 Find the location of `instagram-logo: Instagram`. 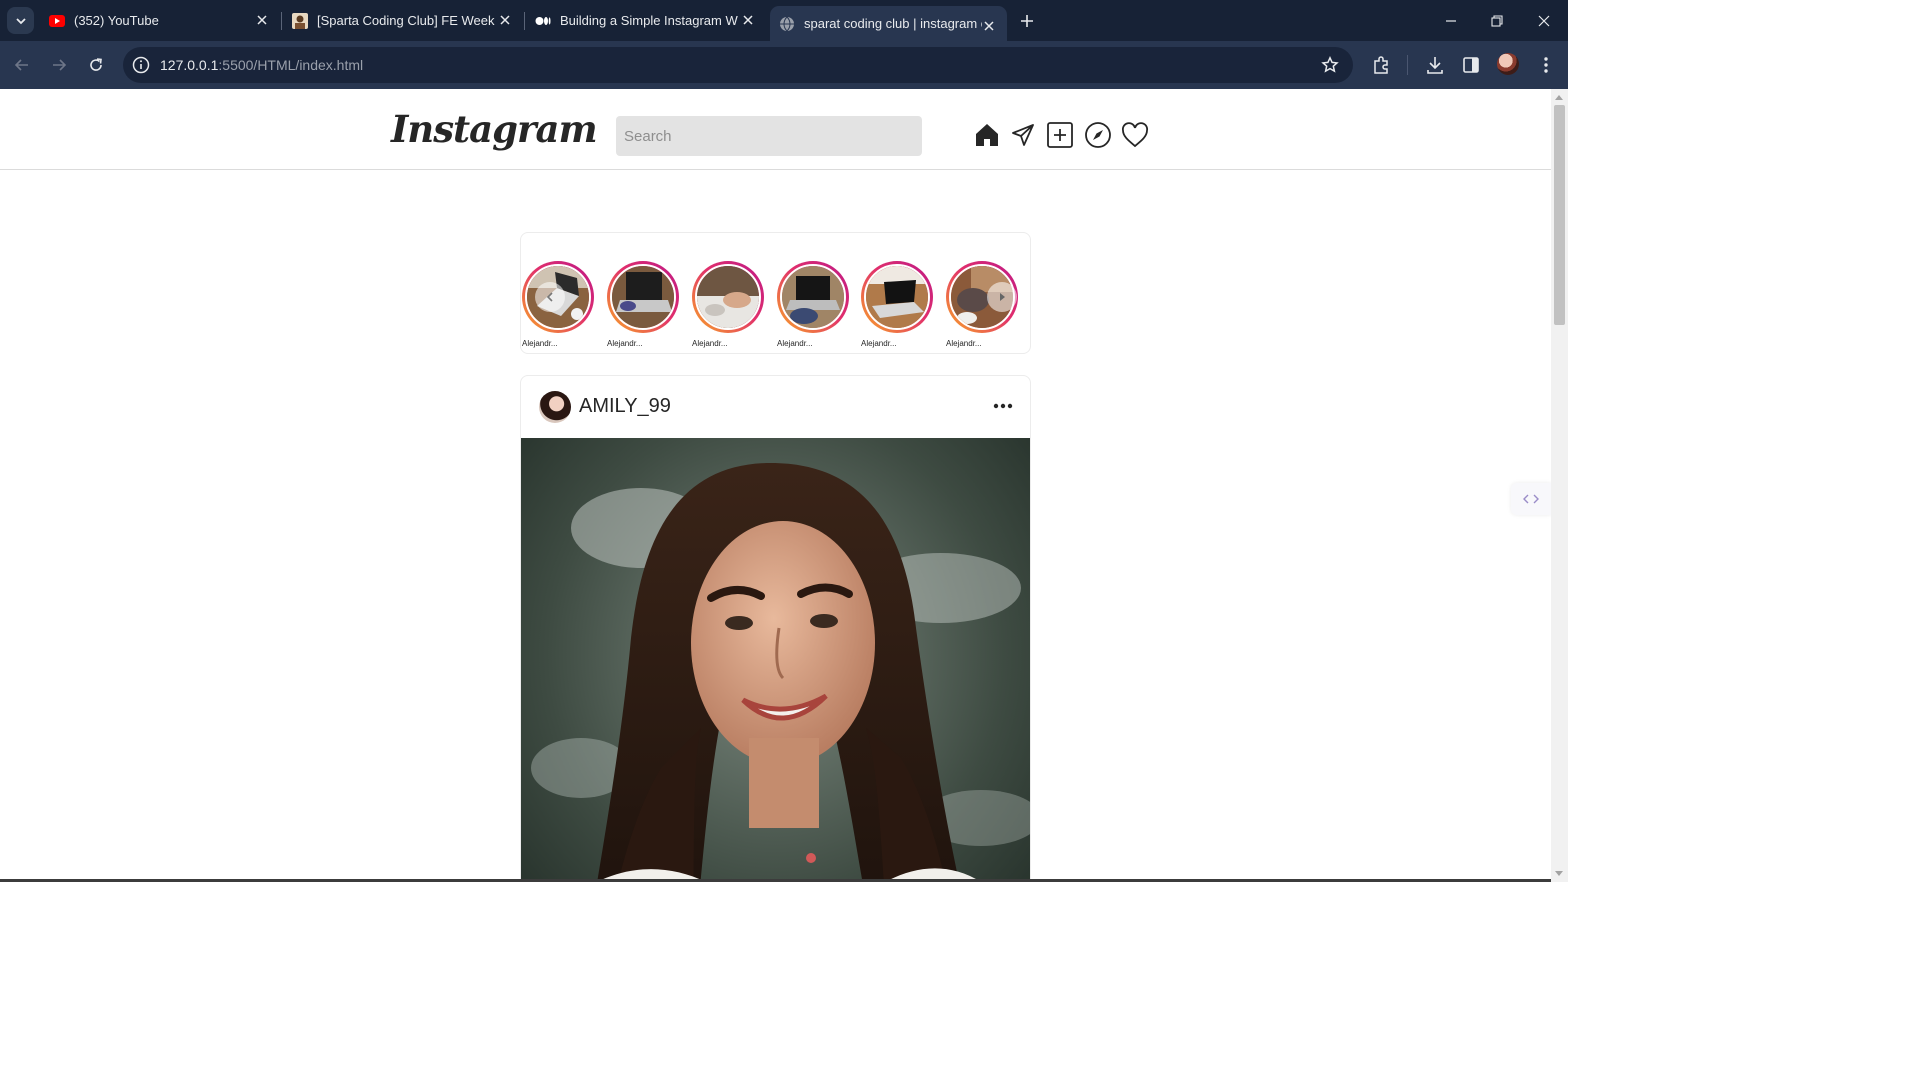

instagram-logo: Instagram is located at coordinates (494, 129).